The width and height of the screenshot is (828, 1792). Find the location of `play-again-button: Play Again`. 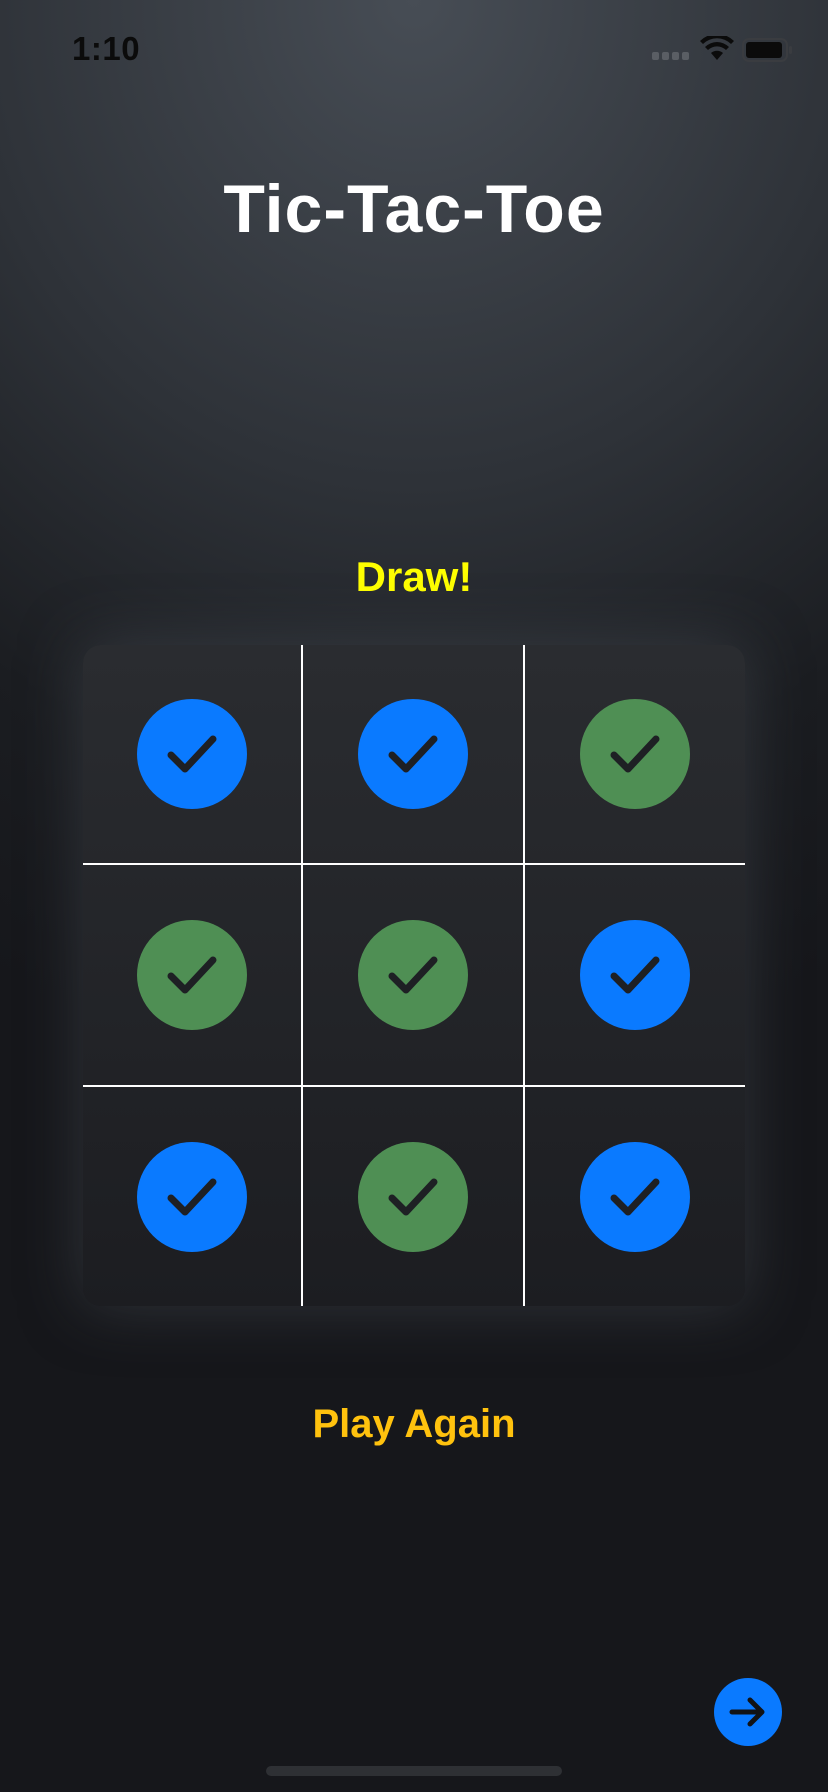

play-again-button: Play Again is located at coordinates (414, 1424).